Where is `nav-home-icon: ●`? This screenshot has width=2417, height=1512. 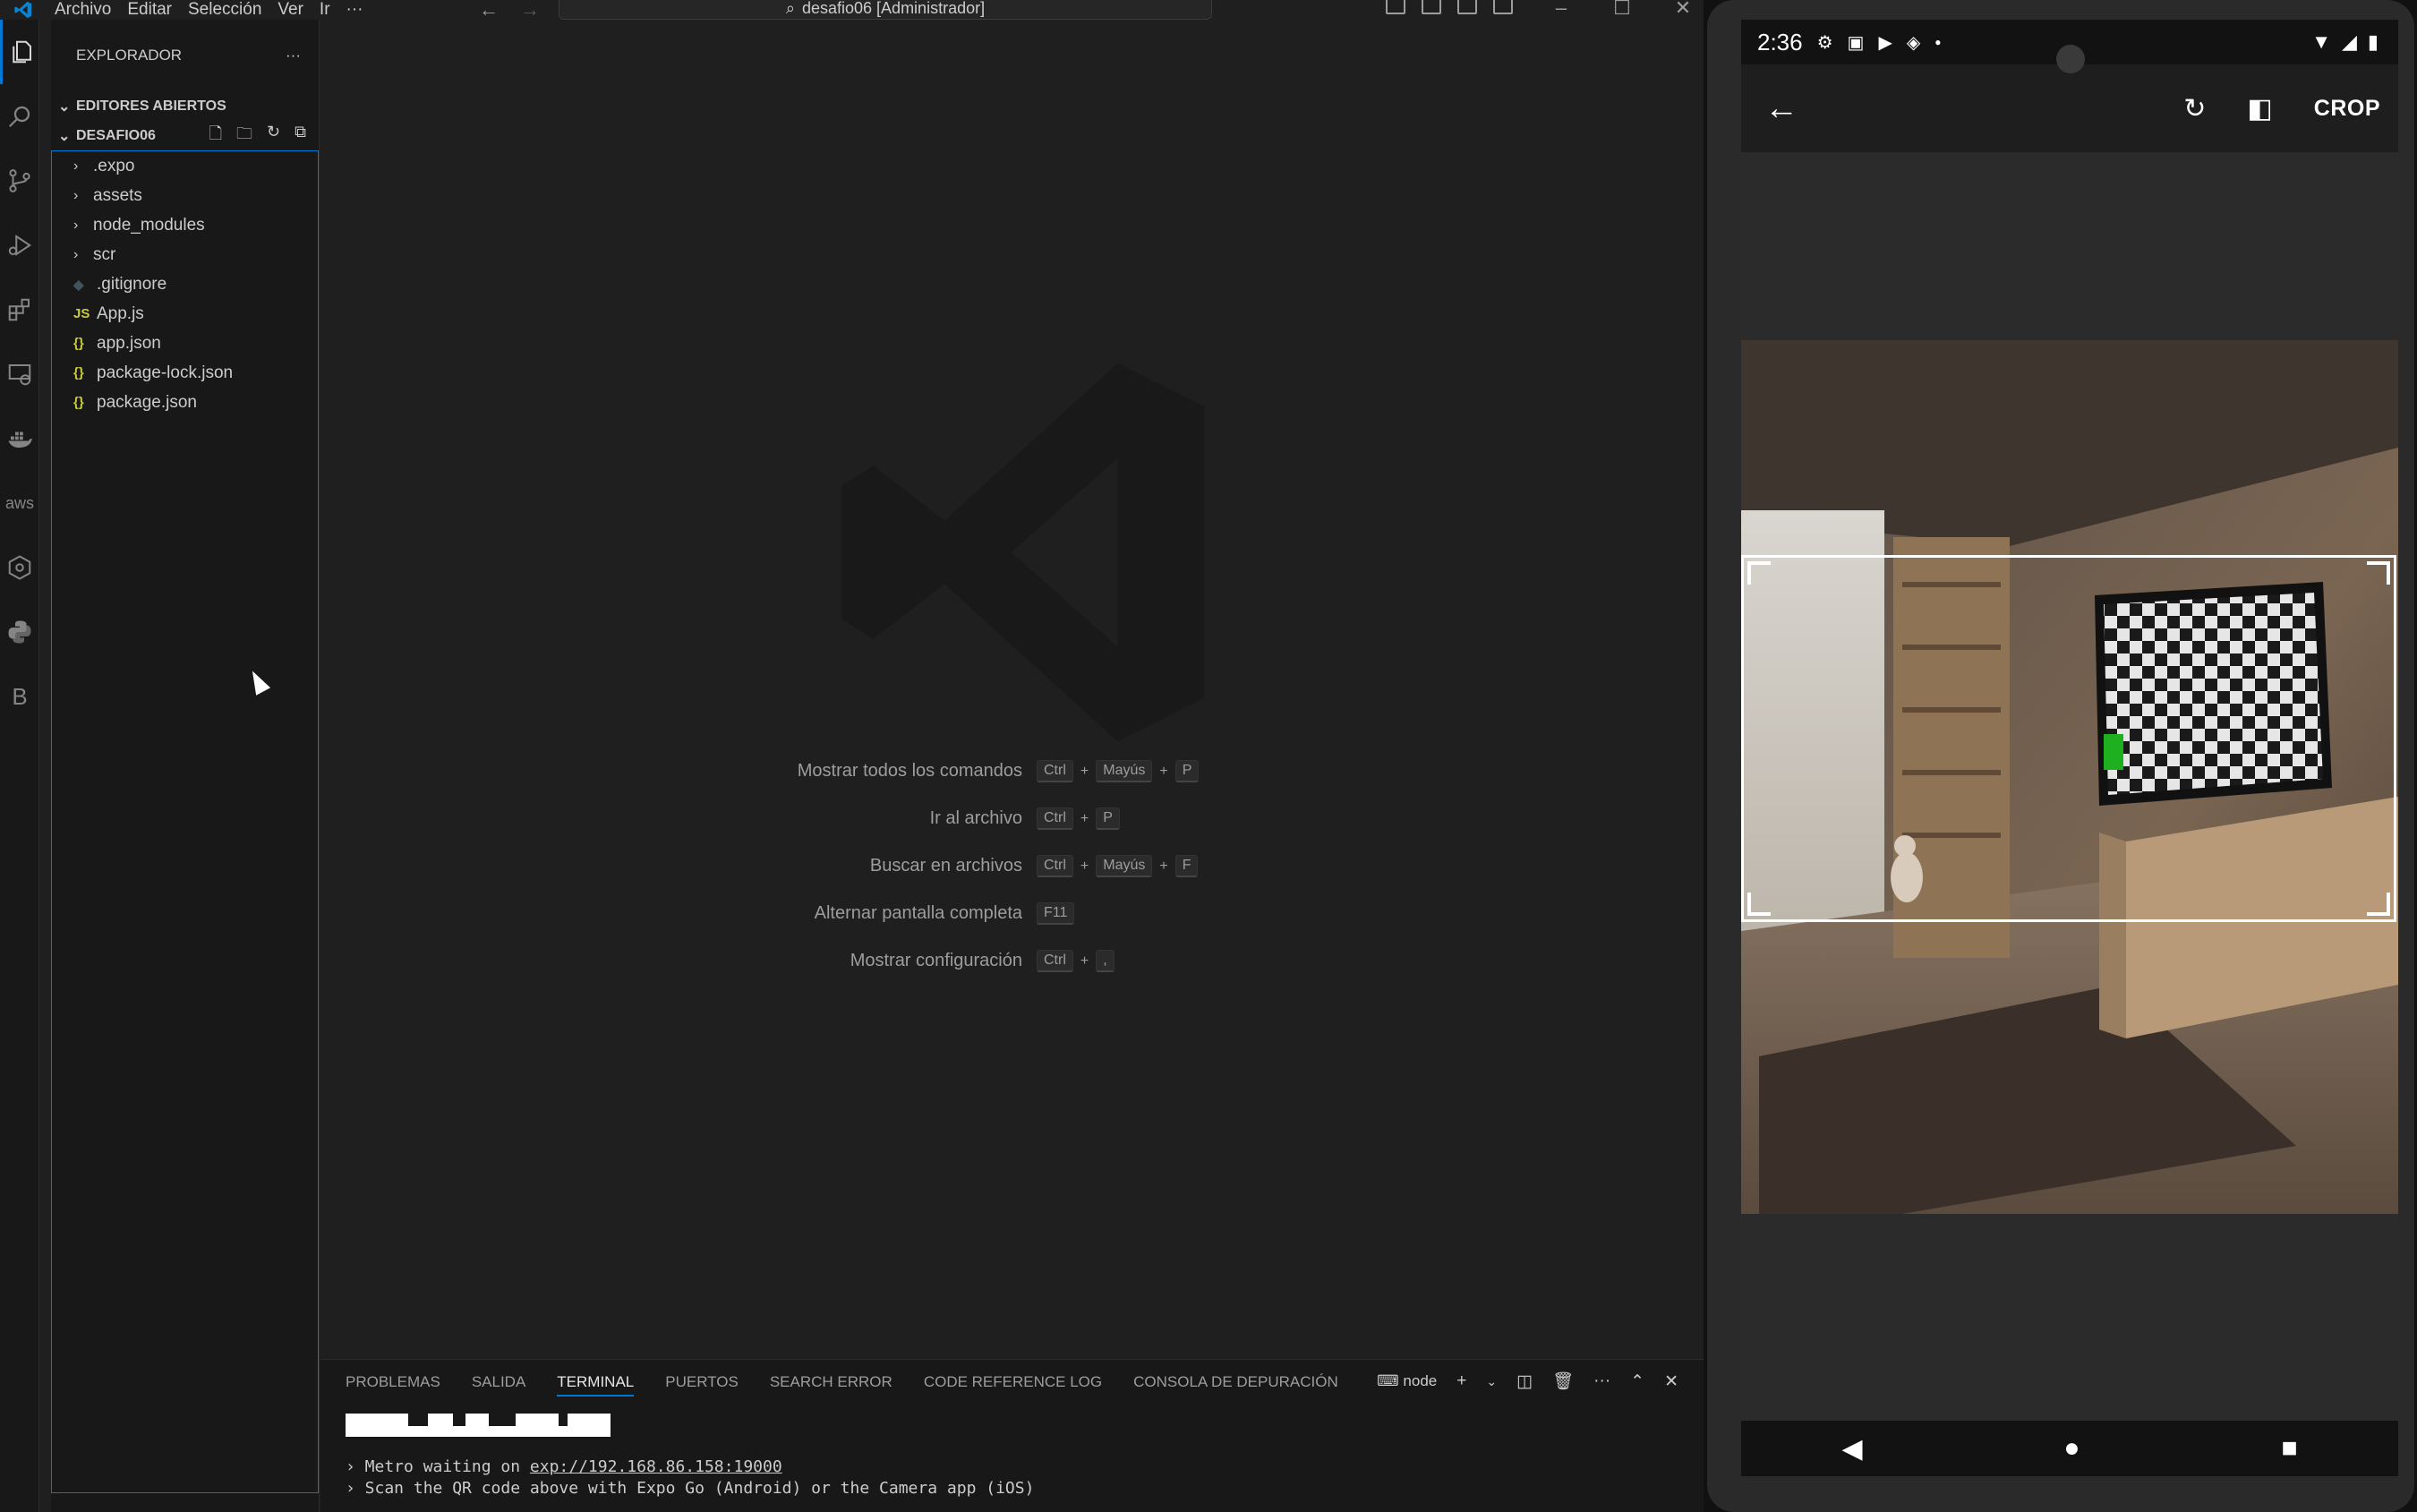 nav-home-icon: ● is located at coordinates (2071, 1448).